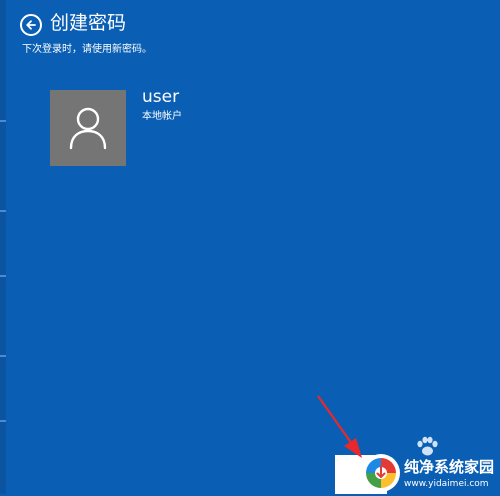 Image resolution: width=500 pixels, height=496 pixels. I want to click on back-arrow-icon, so click(31, 25).